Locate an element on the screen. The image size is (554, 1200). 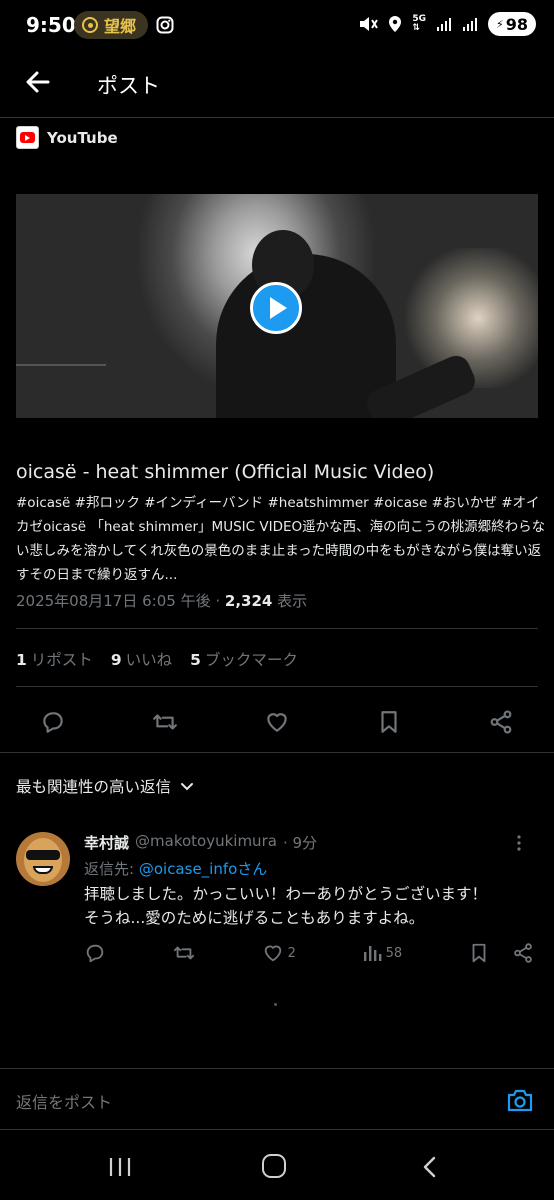
reposts-stat: 1 リポスト is located at coordinates (54, 659).